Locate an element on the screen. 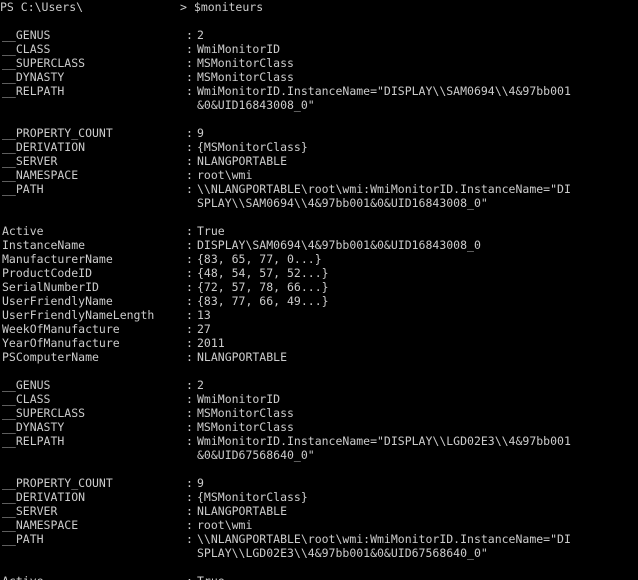 The width and height of the screenshot is (638, 580). prompt-redacted-username is located at coordinates (132, 7).